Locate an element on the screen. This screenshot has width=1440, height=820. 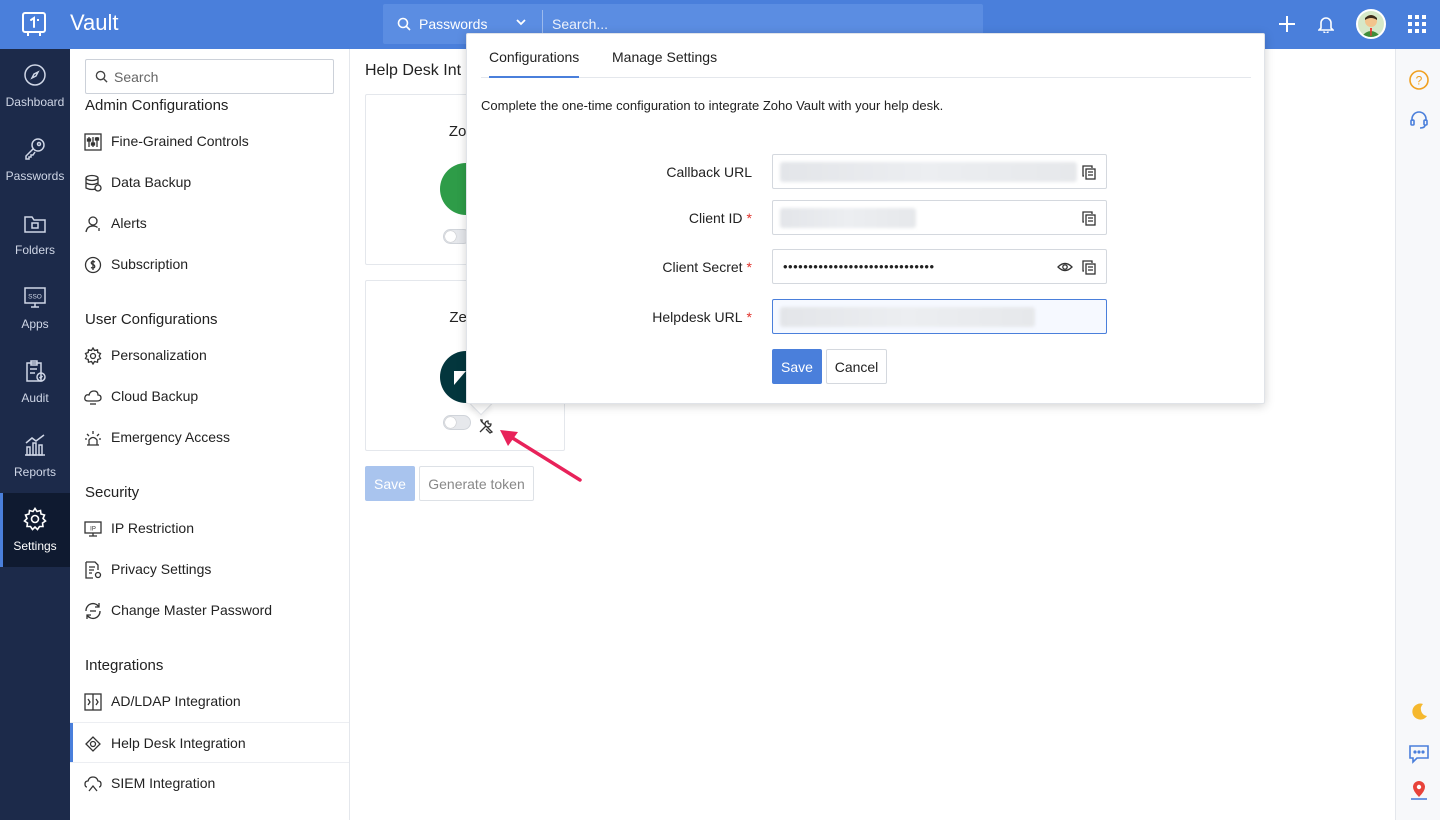
nav-folders: Folders is located at coordinates (35, 234).